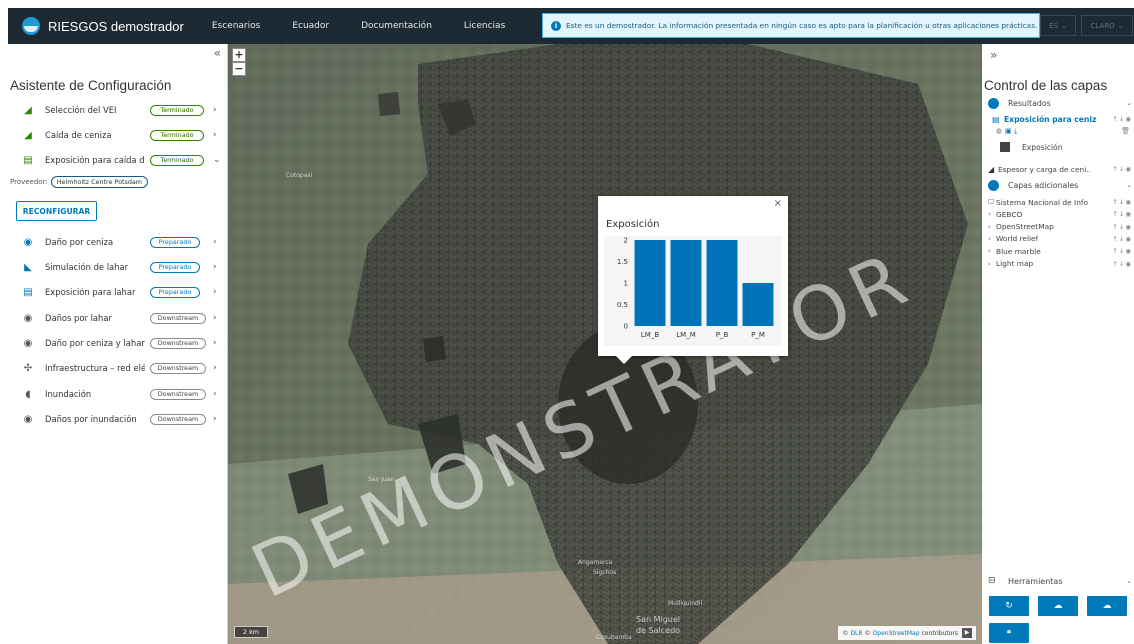 This screenshot has height=644, width=1134. I want to click on extra-layer-item: › Light map ↑↓◉, so click(1058, 264).